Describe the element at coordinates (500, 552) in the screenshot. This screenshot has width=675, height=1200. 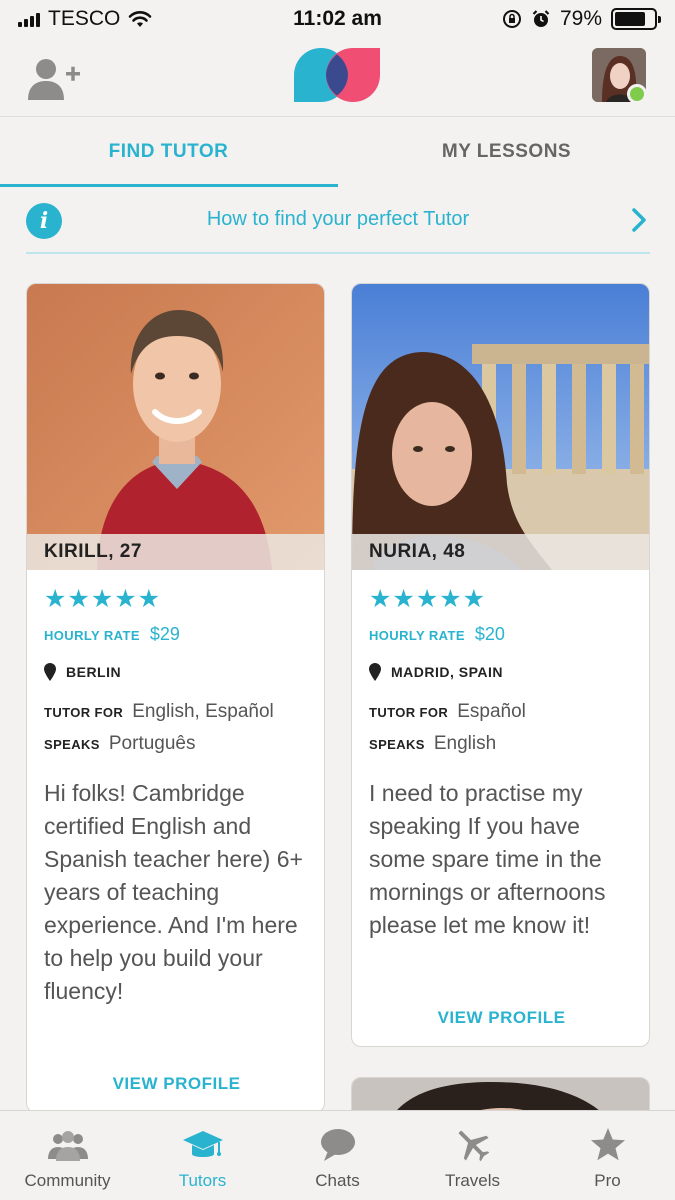
I see `tutor-name: NURIA, 48` at that location.